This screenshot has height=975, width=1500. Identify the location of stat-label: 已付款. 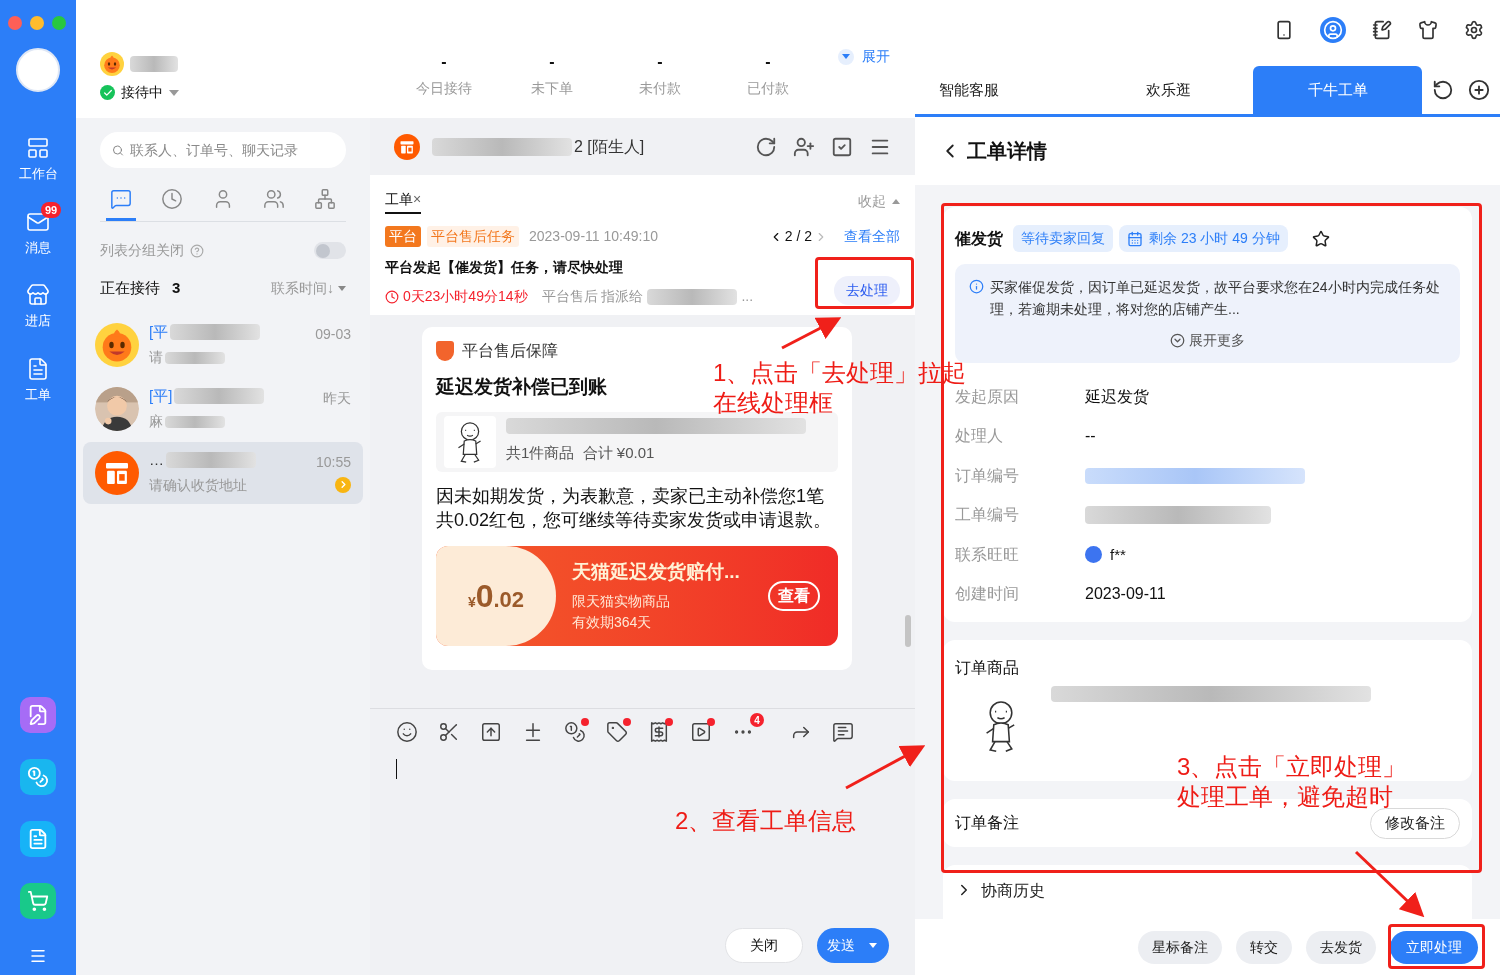
(768, 88).